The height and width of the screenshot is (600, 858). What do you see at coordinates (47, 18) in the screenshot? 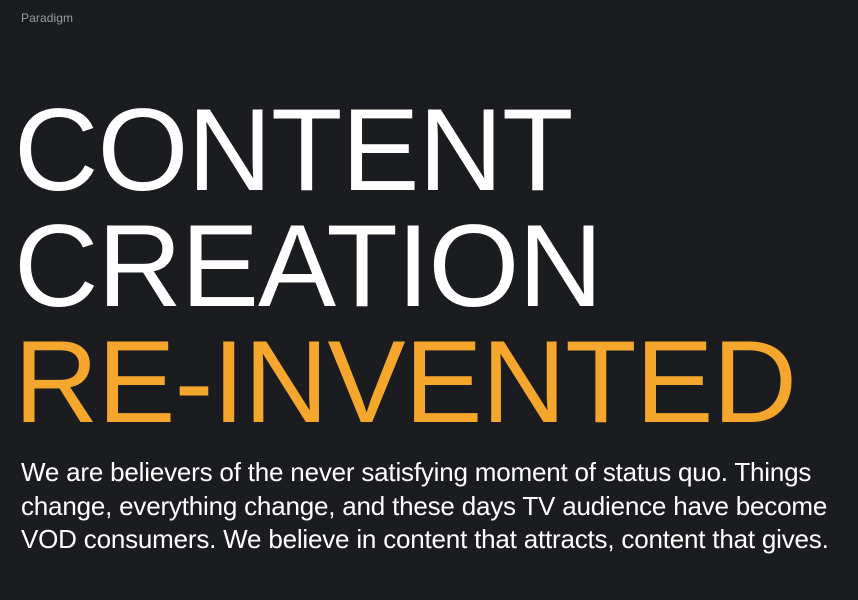
I see `brand-logo-text: Paradigm` at bounding box center [47, 18].